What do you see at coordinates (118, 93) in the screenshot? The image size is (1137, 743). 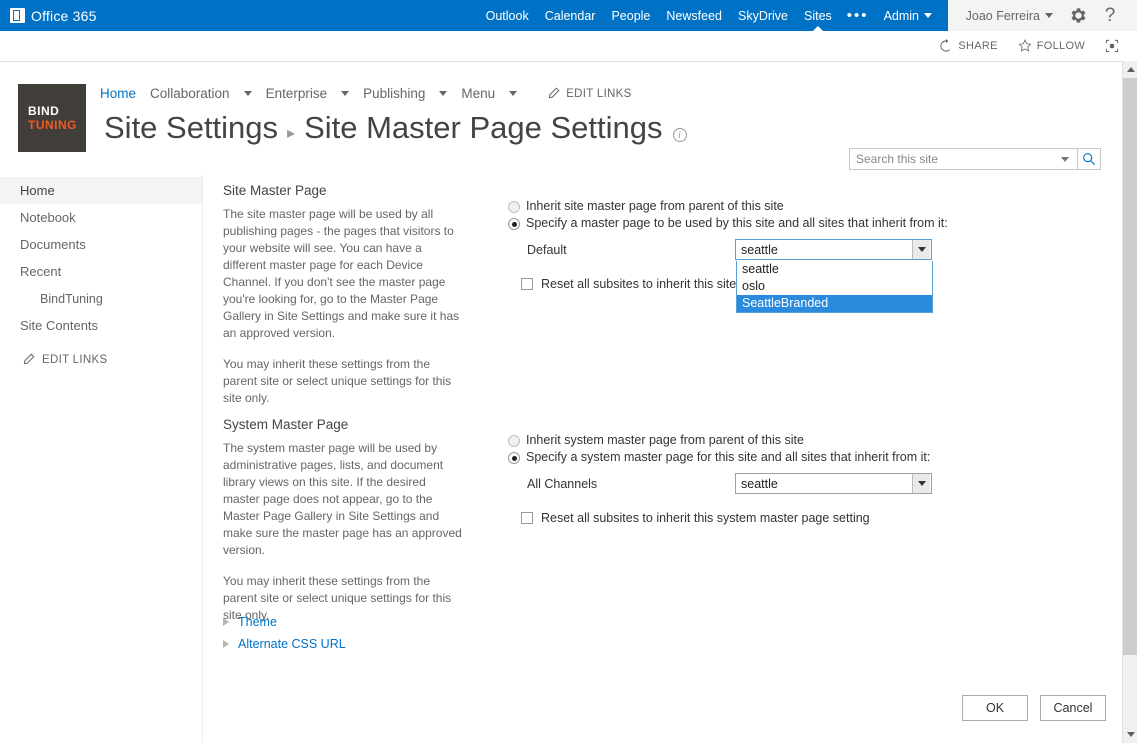 I see `topnav-item-home: Home` at bounding box center [118, 93].